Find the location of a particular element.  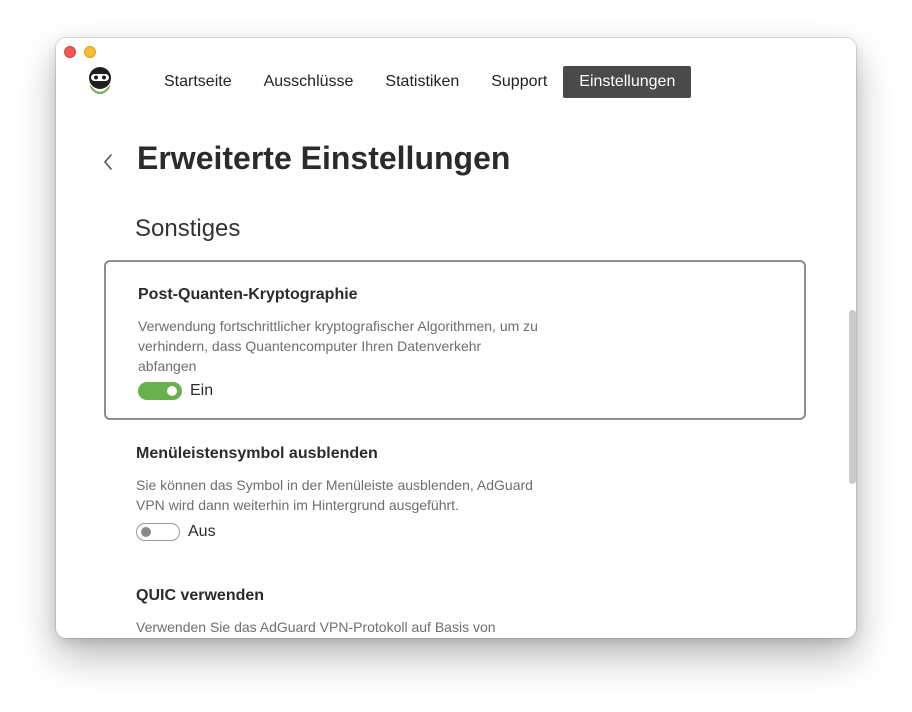

window-close-button is located at coordinates (70, 52).